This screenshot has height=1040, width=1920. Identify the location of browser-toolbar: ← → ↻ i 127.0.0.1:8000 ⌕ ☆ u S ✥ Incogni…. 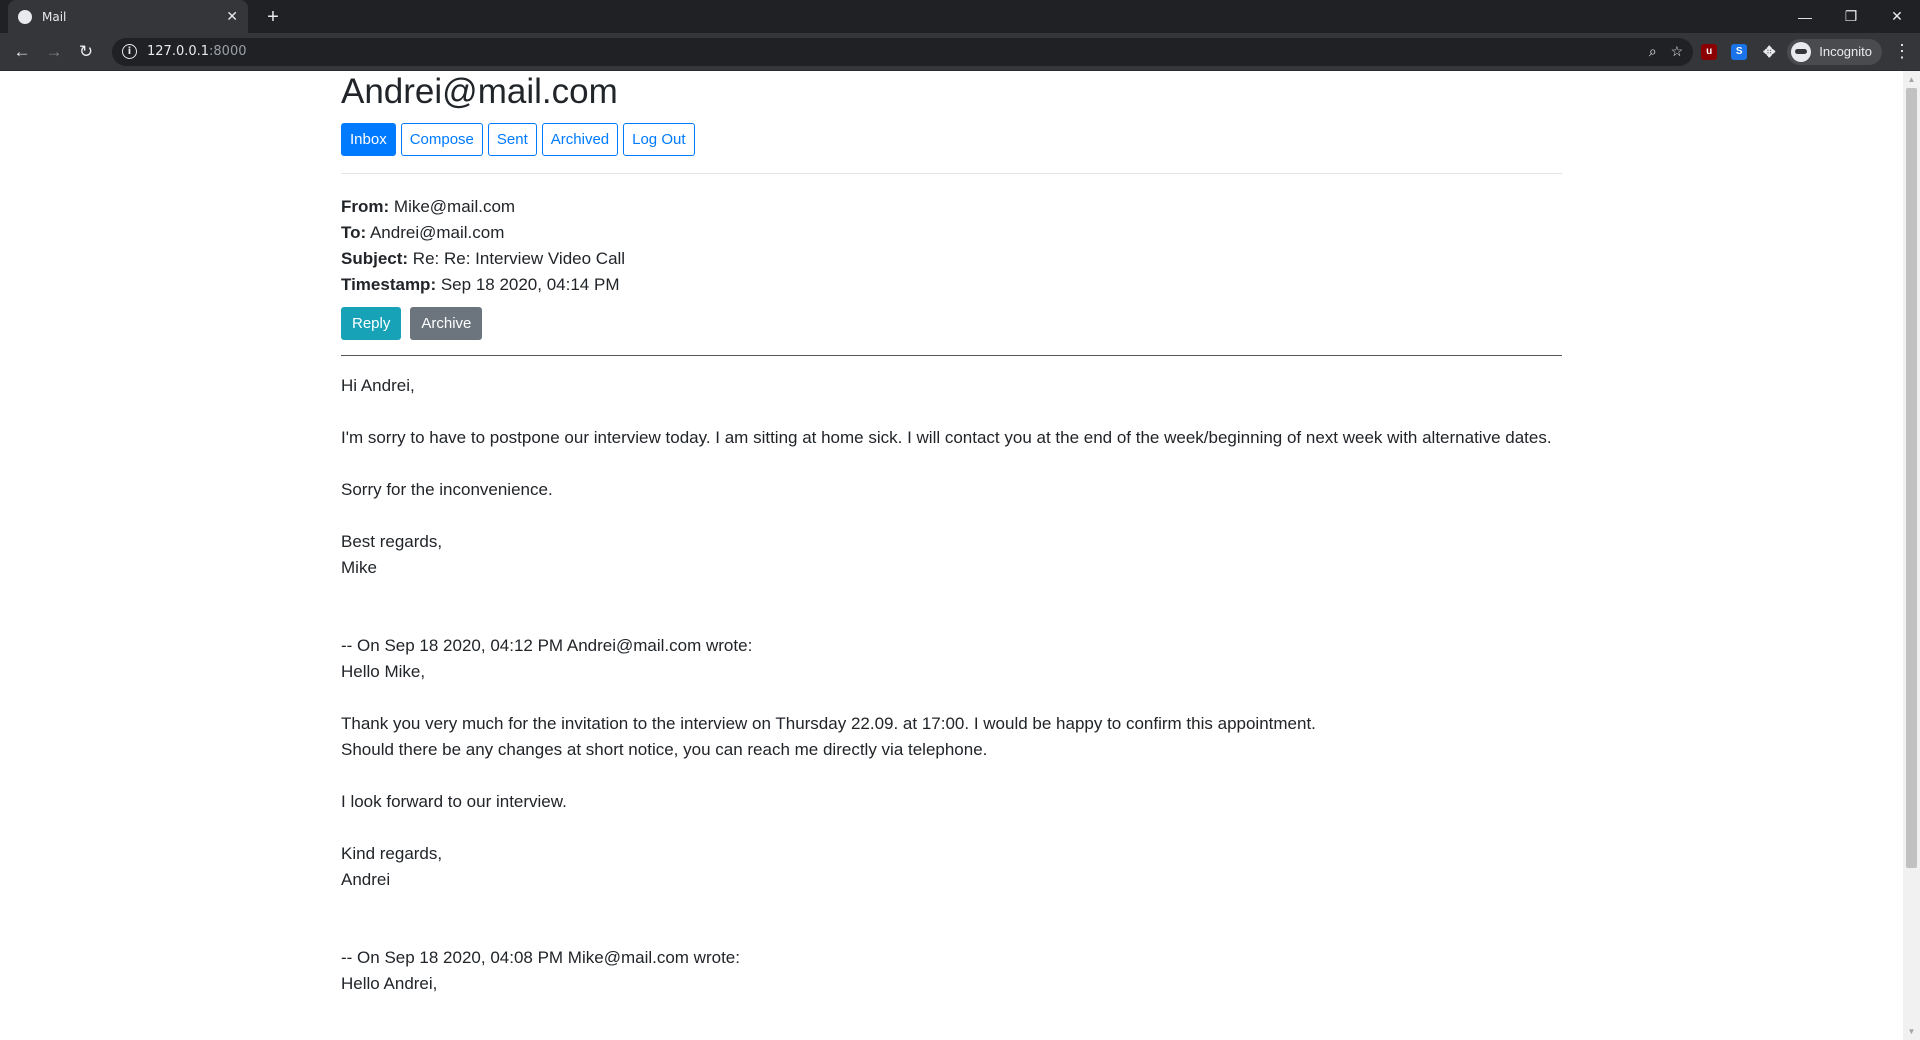
(960, 52).